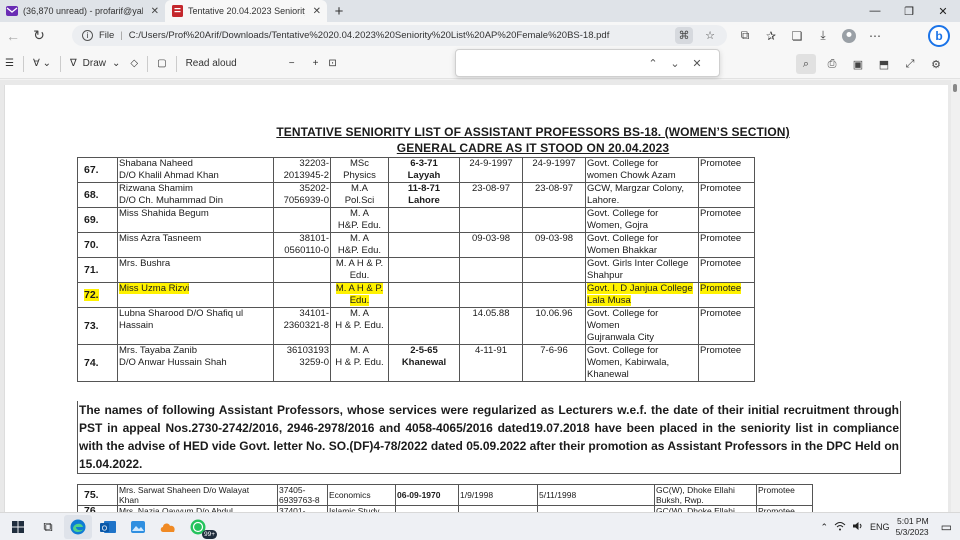 The image size is (960, 540). What do you see at coordinates (158, 350) in the screenshot?
I see `name-line: Mrs. Tayaba Zanib` at bounding box center [158, 350].